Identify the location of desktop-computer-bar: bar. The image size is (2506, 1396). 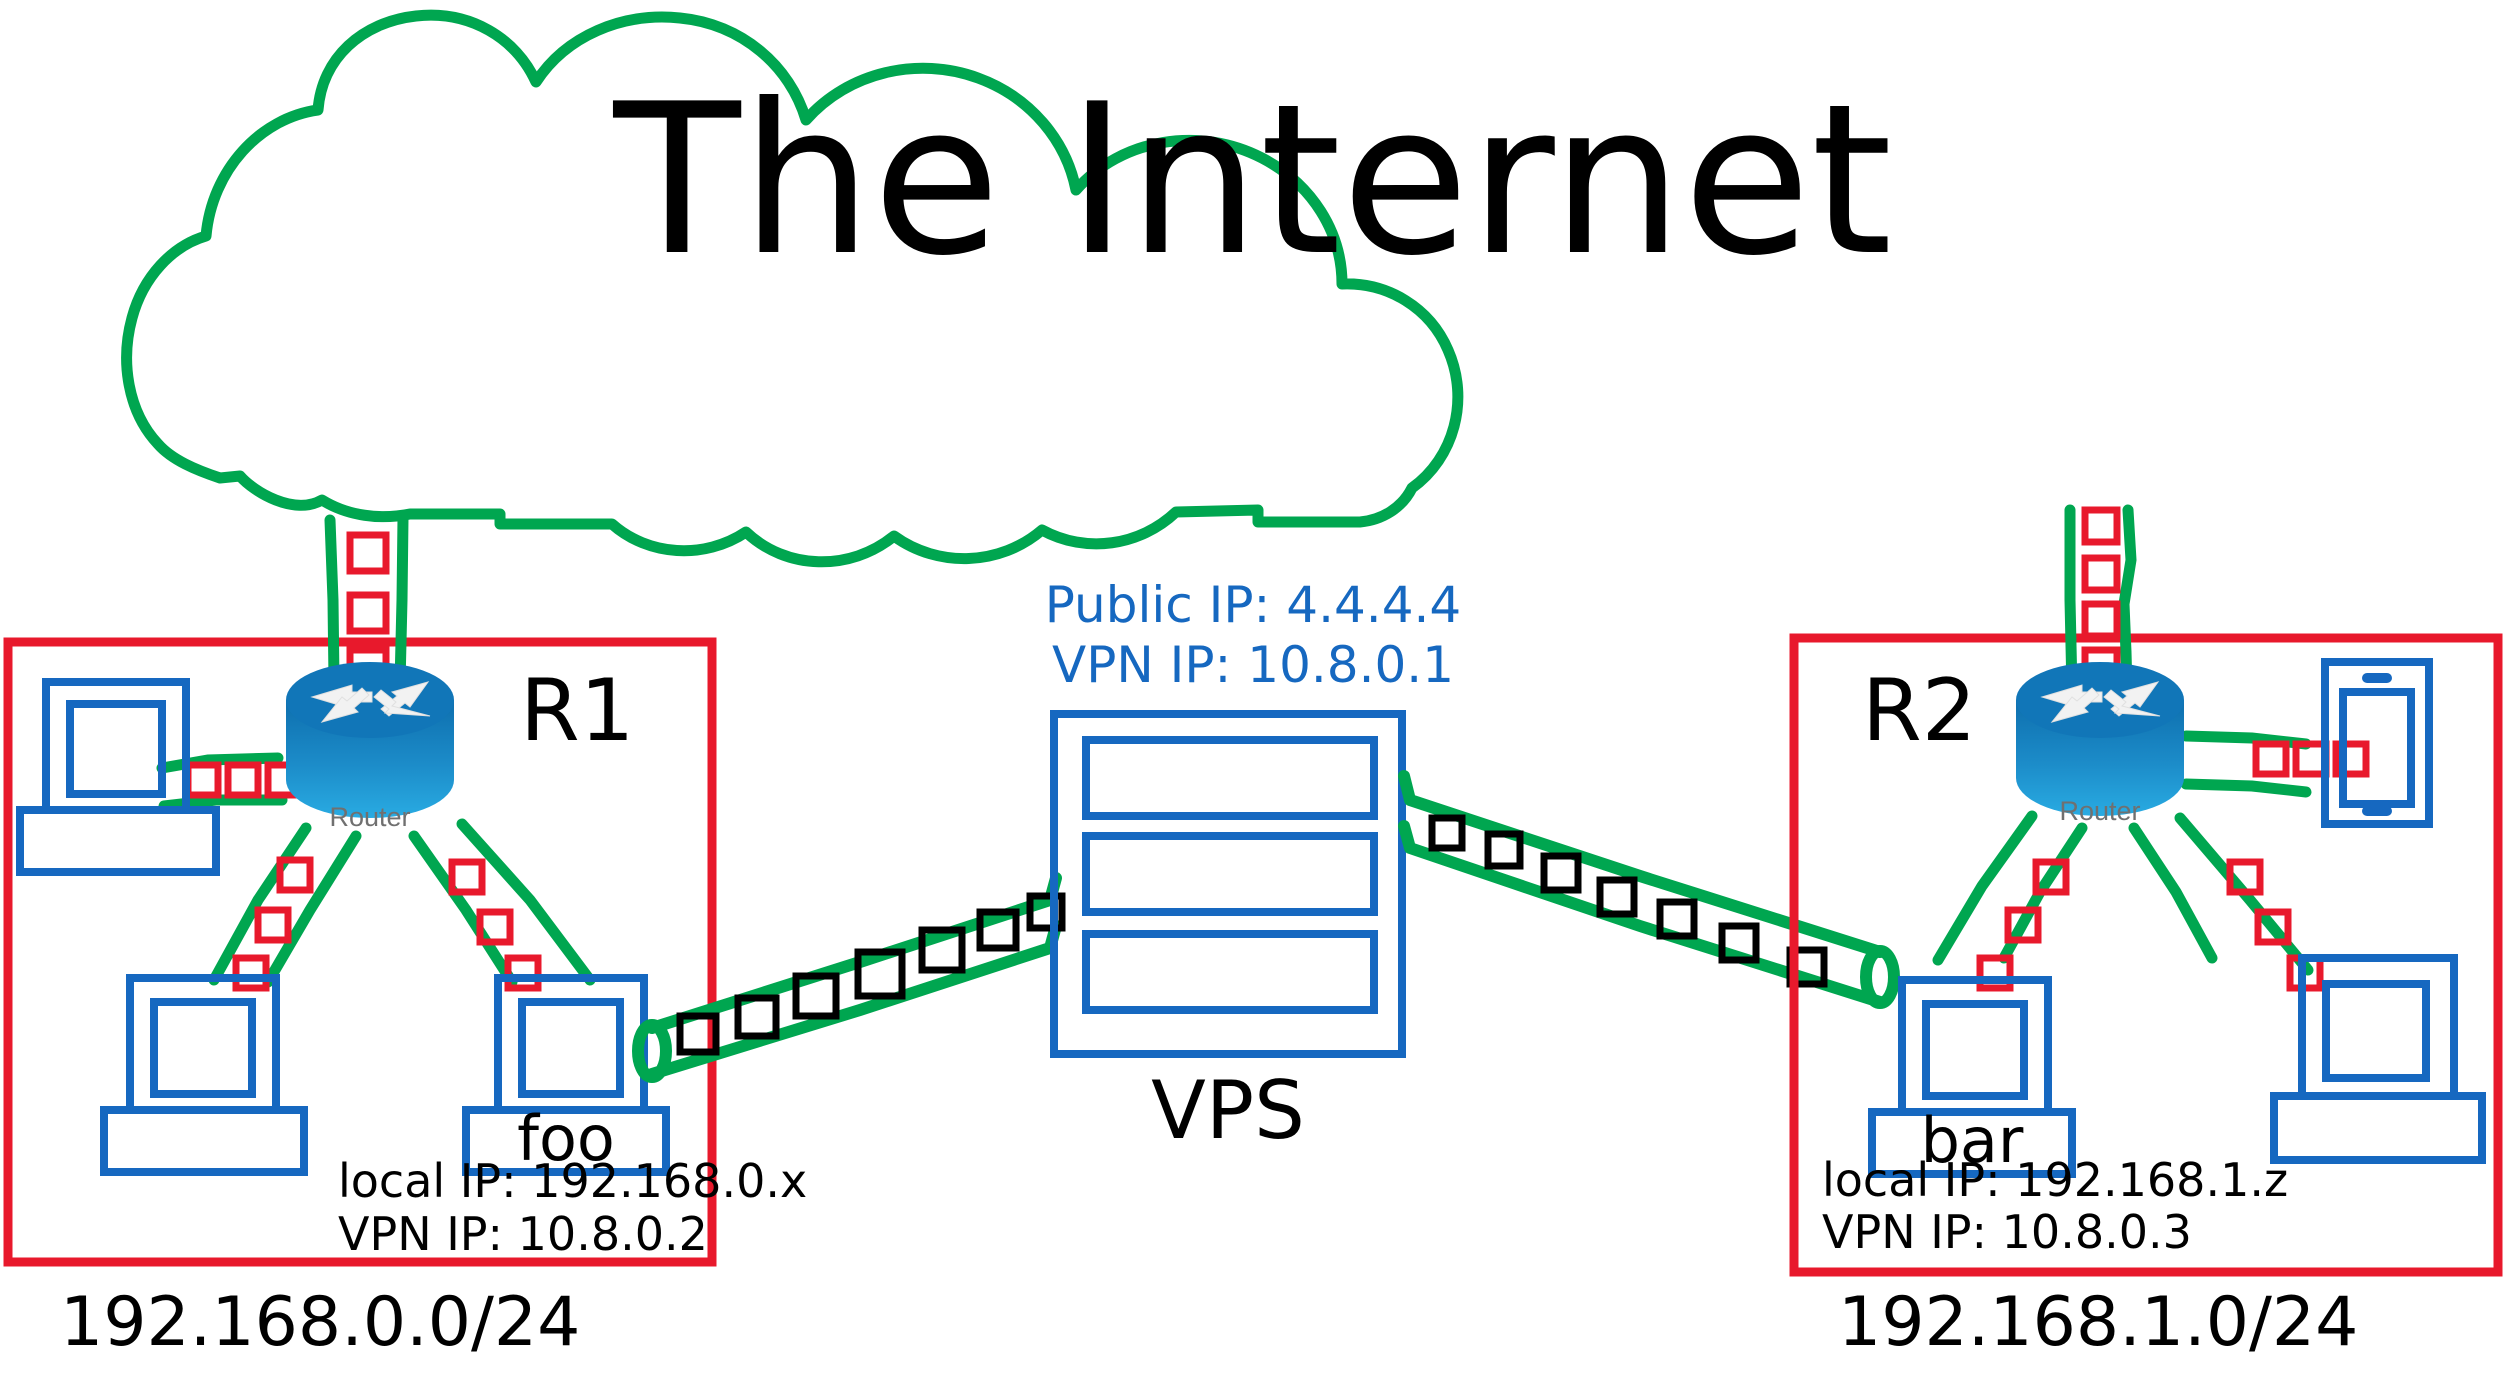
(1972, 1077).